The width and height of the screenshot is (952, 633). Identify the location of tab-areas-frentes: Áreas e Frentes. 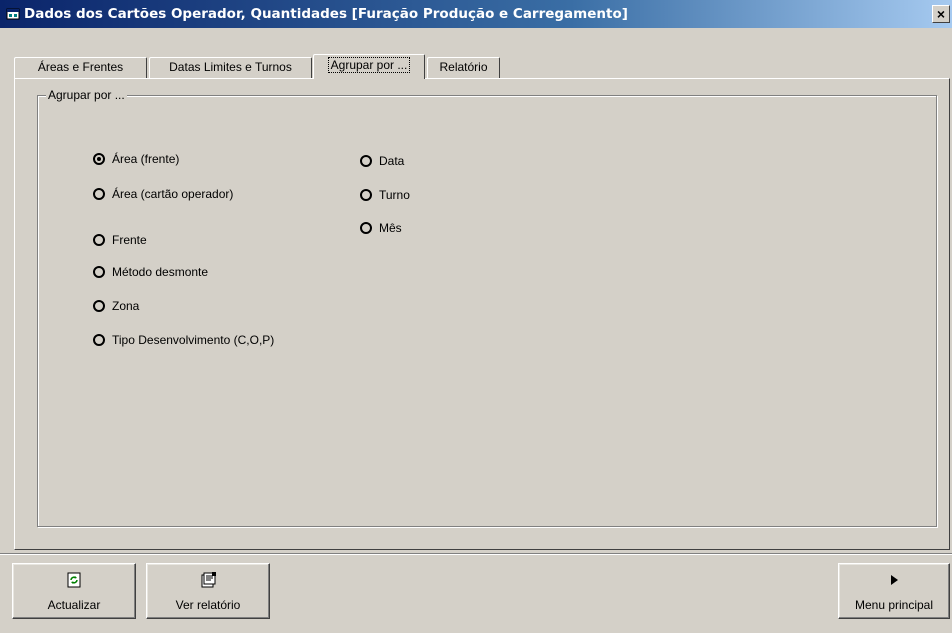
(80, 67).